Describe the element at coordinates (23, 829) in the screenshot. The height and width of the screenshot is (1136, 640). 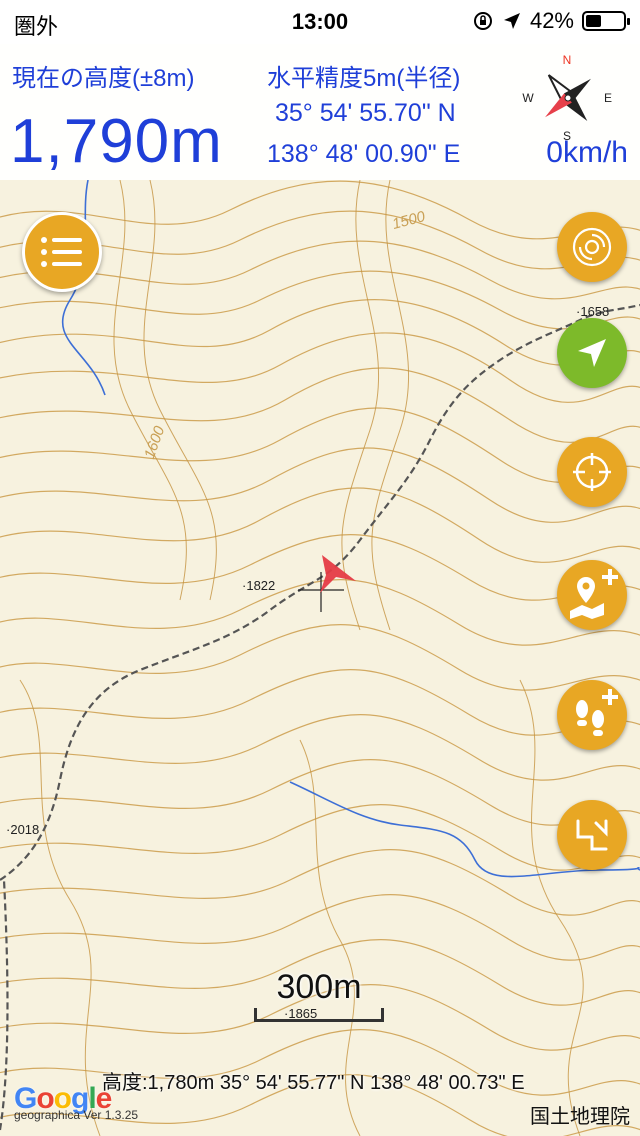
I see `spot-height-2018: ·2018` at that location.